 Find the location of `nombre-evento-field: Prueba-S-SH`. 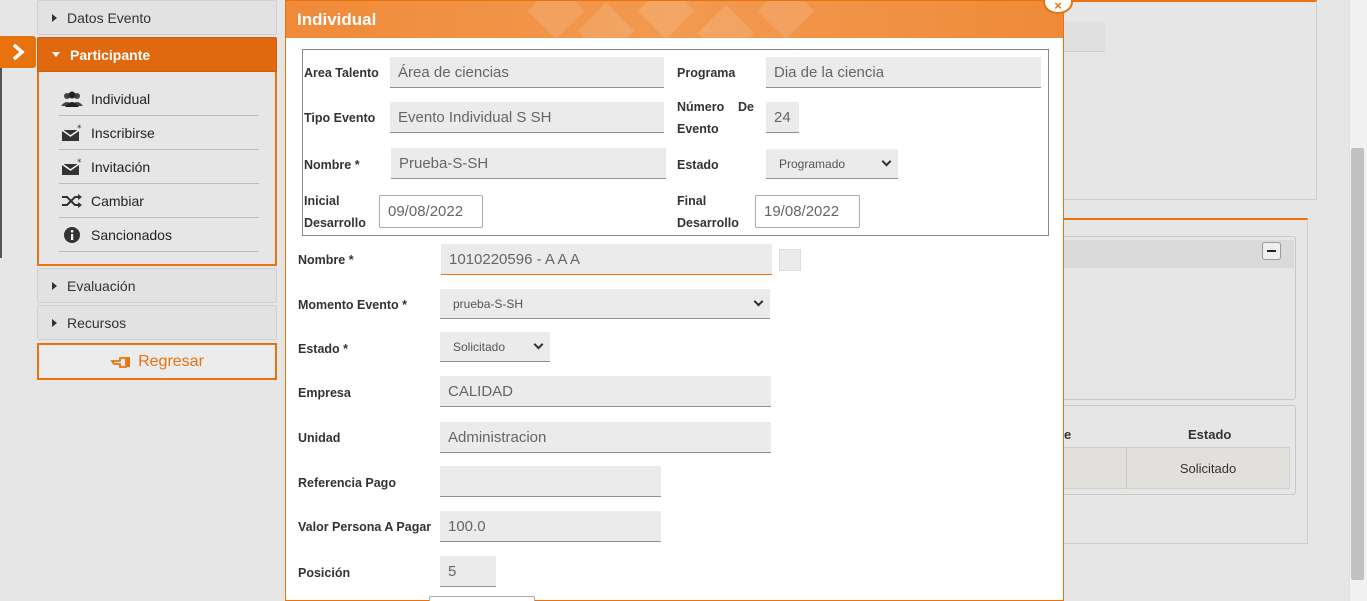

nombre-evento-field: Prueba-S-SH is located at coordinates (528, 163).